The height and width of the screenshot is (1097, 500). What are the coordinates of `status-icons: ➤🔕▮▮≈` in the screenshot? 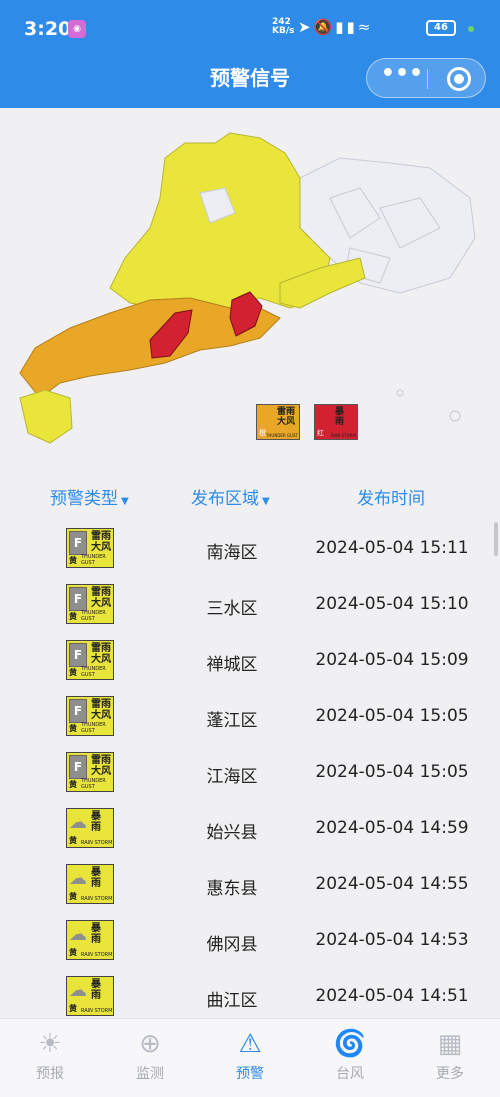 It's located at (335, 27).